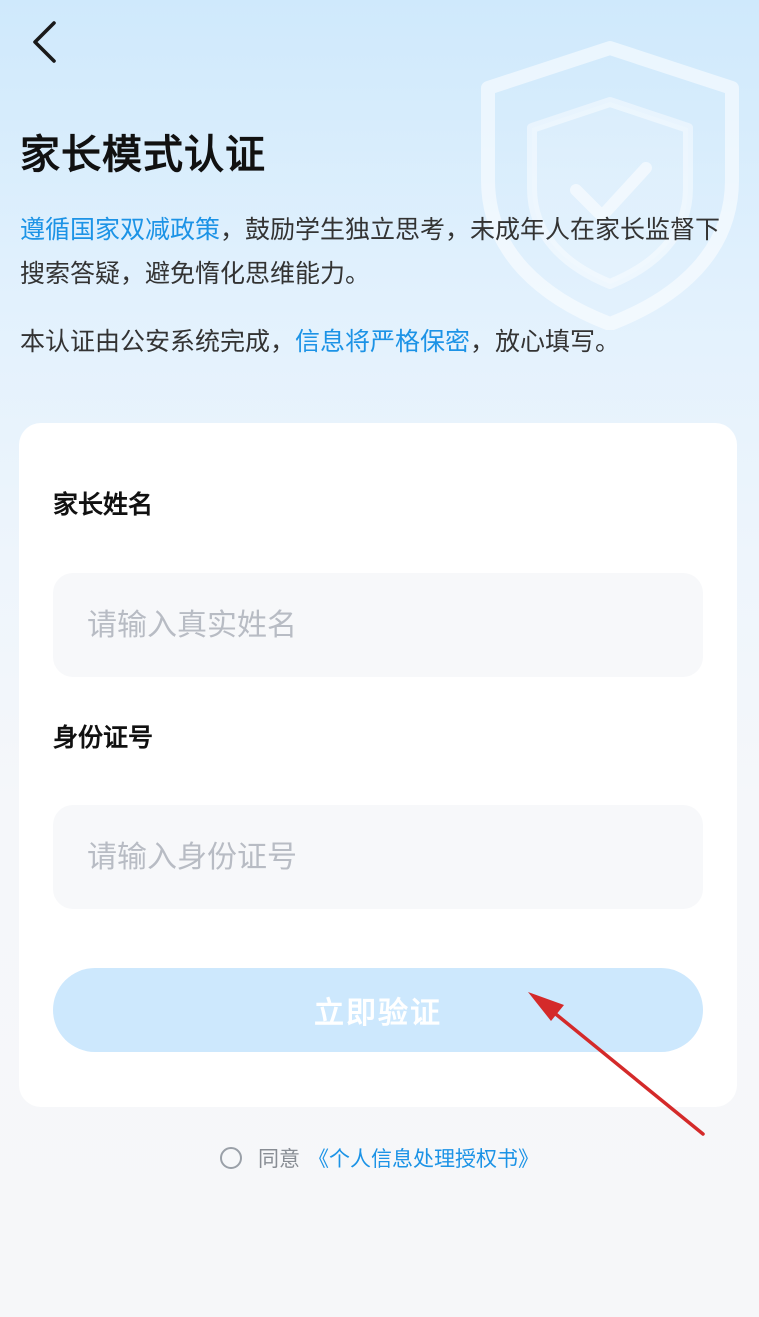 This screenshot has height=1317, width=759. Describe the element at coordinates (545, 341) in the screenshot. I see `privacy-text-suffix: ，放心填写。` at that location.